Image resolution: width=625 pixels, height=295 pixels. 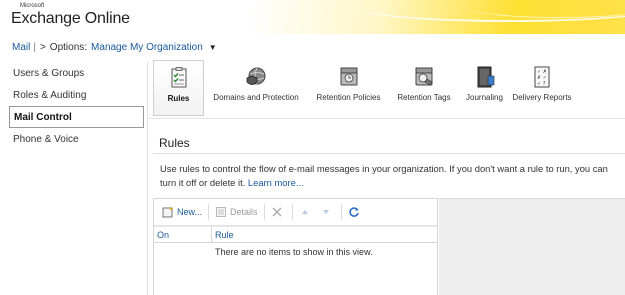 I want to click on nav-item-roles-auditing: Roles & Auditing, so click(x=73, y=95).